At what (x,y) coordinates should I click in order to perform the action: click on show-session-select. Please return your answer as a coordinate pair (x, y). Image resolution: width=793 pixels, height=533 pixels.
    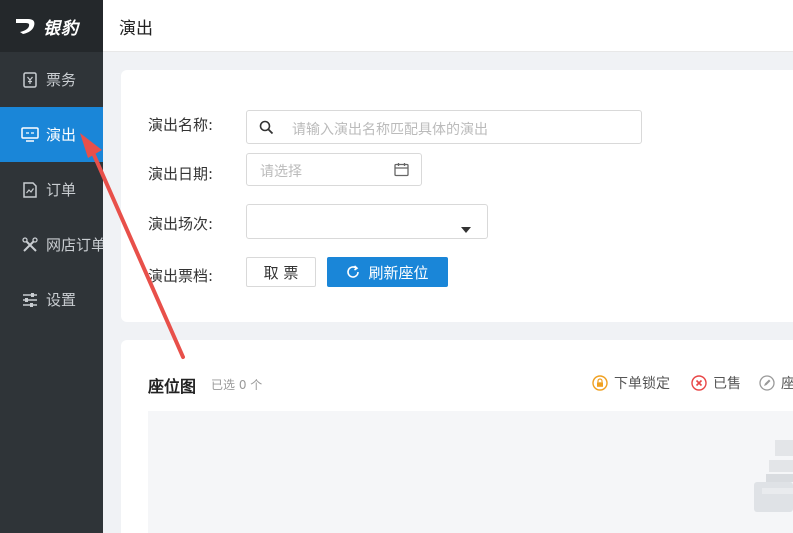
    Looking at the image, I should click on (367, 221).